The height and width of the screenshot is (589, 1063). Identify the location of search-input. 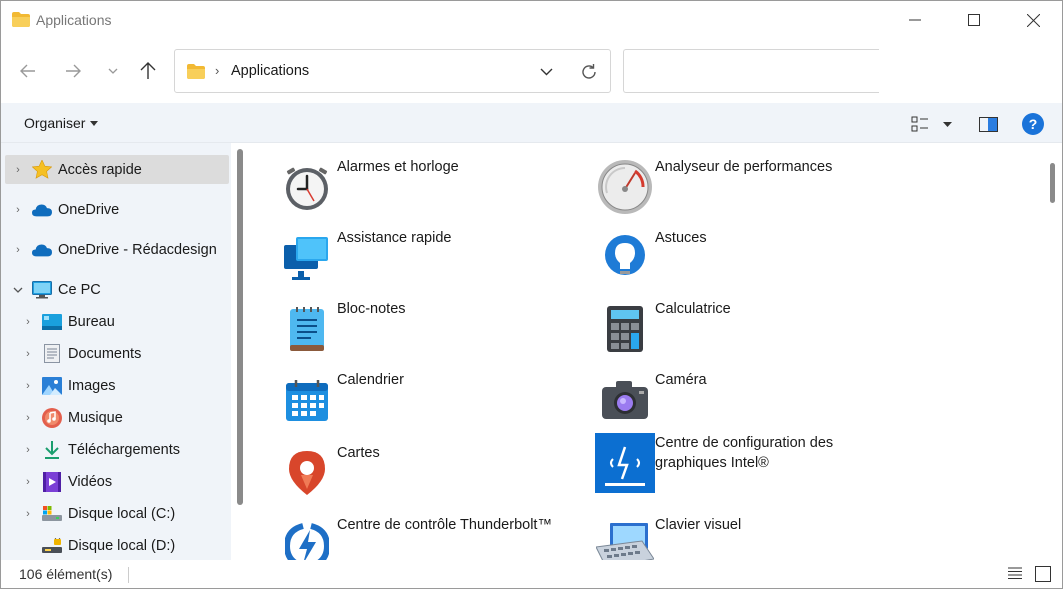
(751, 71).